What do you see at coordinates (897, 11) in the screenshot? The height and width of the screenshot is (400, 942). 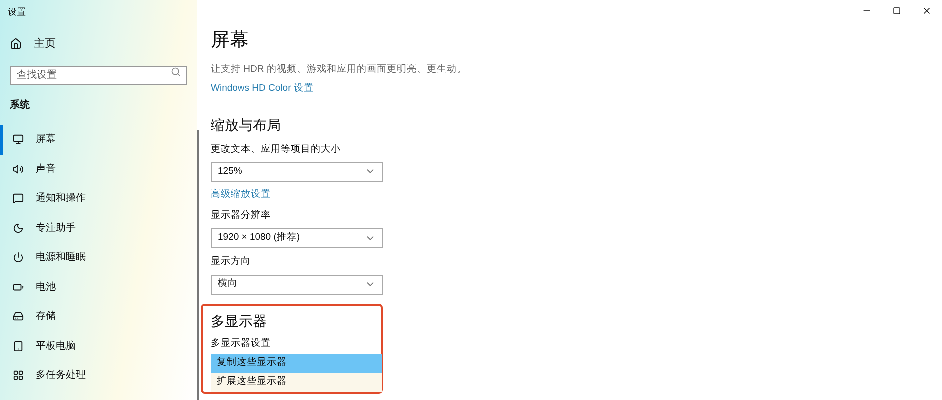 I see `maximize-icon` at bounding box center [897, 11].